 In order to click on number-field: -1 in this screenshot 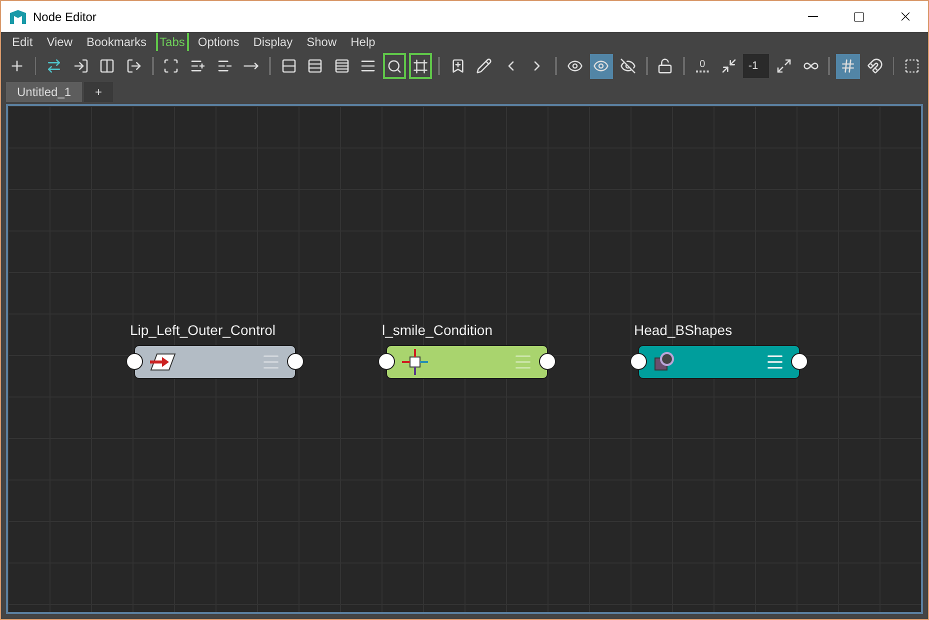, I will do `click(756, 66)`.